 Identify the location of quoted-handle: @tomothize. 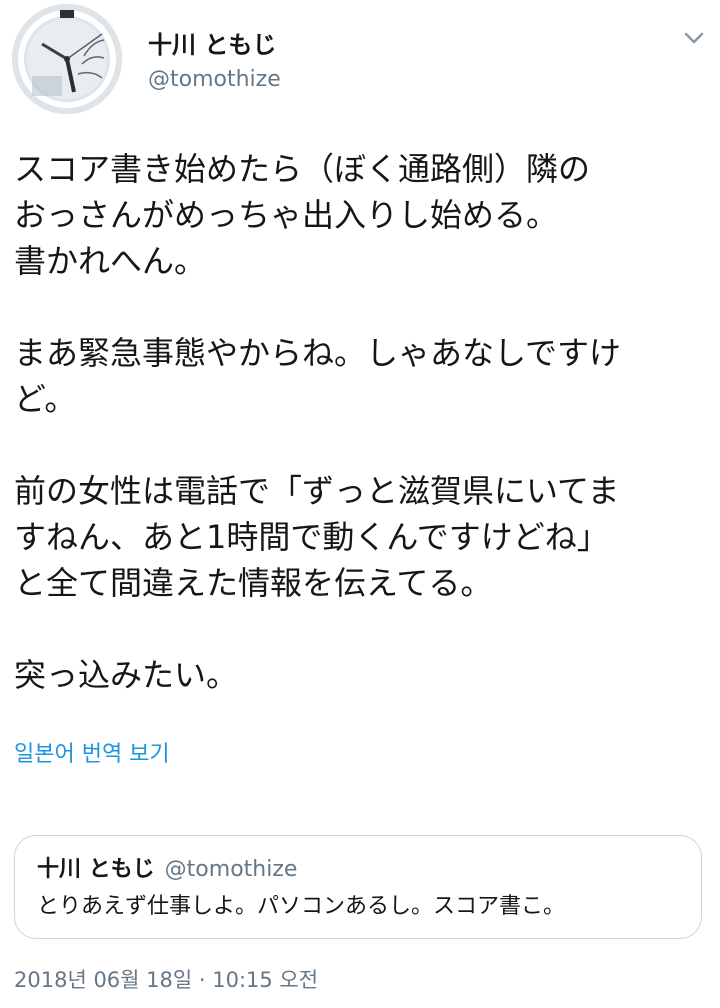
(231, 869).